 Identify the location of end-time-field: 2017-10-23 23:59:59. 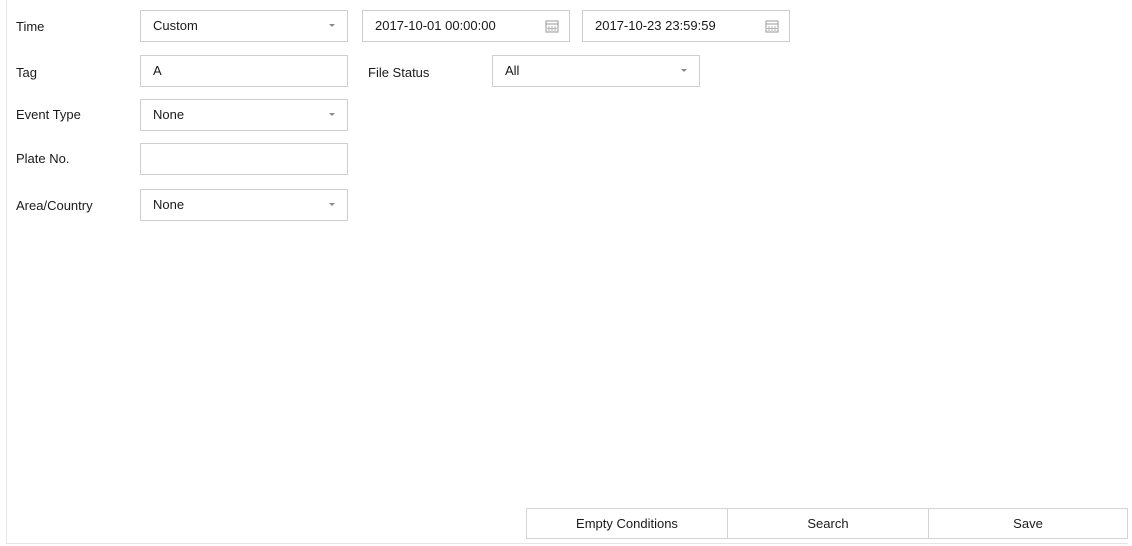
(686, 26).